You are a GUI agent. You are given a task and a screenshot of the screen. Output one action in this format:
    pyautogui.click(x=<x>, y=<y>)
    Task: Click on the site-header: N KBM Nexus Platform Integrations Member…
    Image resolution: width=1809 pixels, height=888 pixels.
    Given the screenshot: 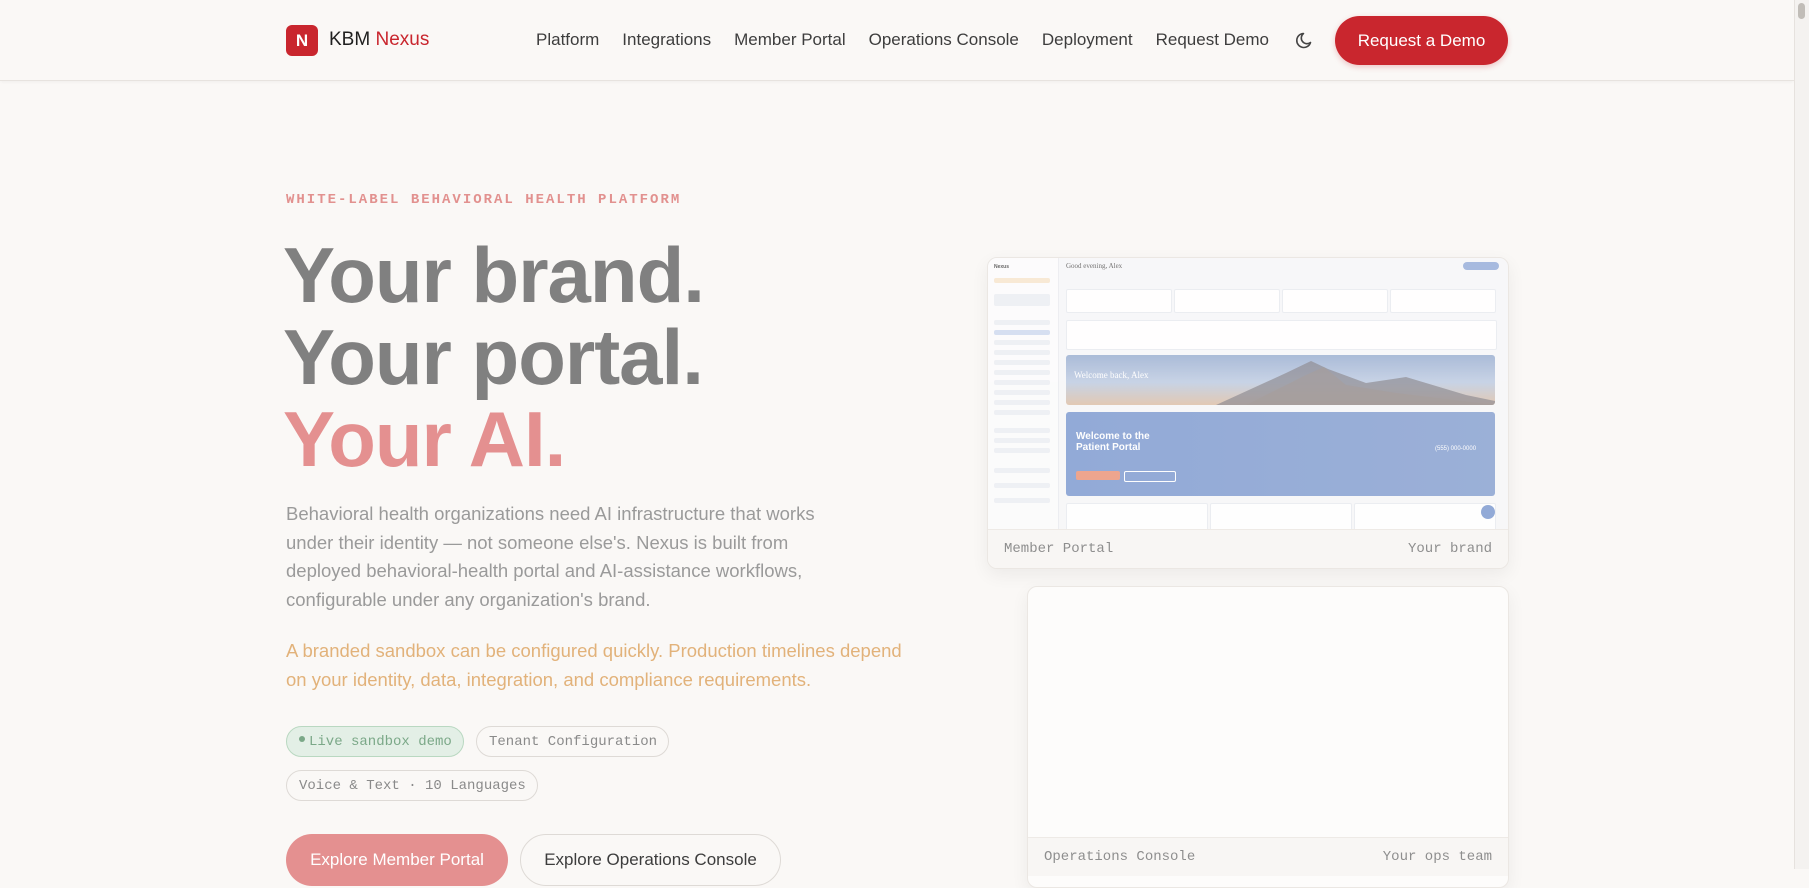 What is the action you would take?
    pyautogui.click(x=897, y=40)
    